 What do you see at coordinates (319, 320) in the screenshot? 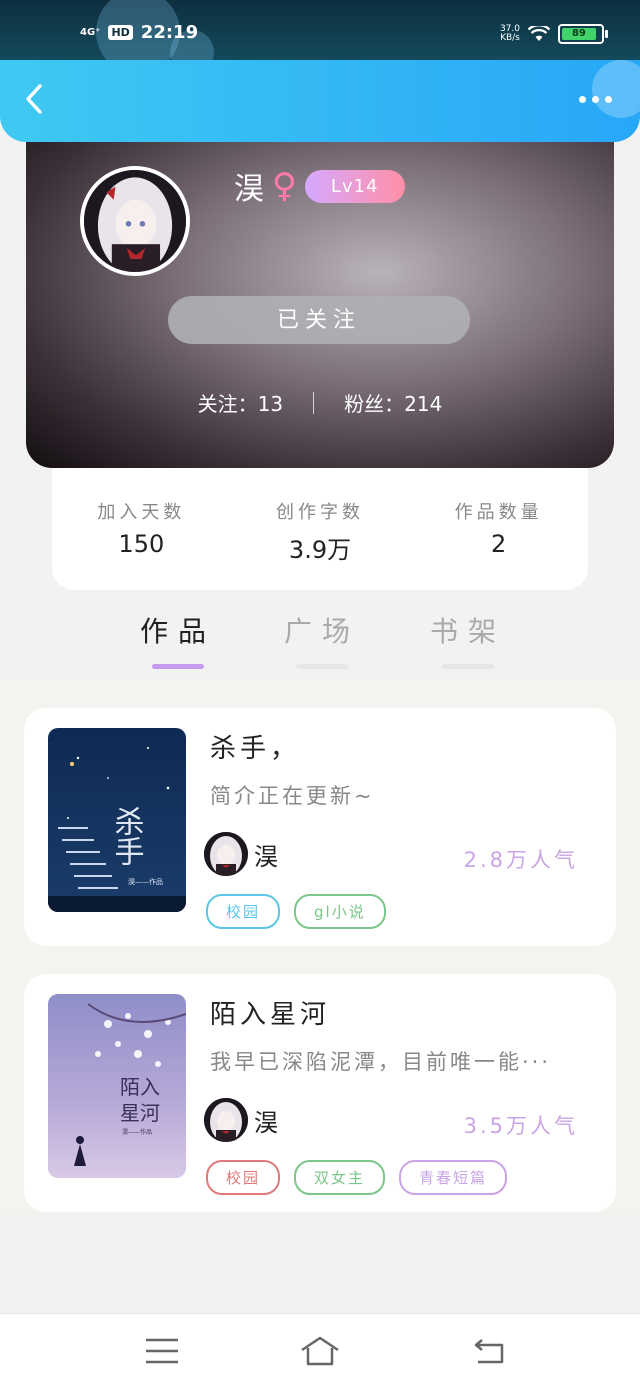
I see `follow-button: 已关注` at bounding box center [319, 320].